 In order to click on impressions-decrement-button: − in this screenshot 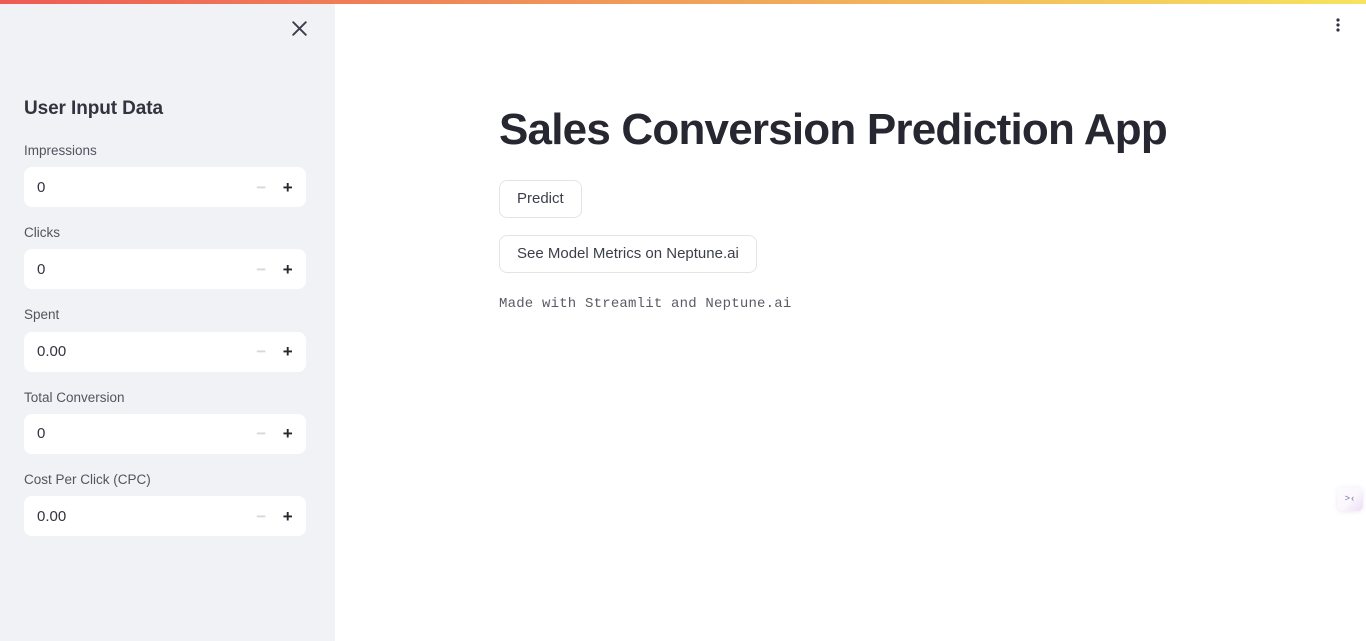, I will do `click(261, 187)`.